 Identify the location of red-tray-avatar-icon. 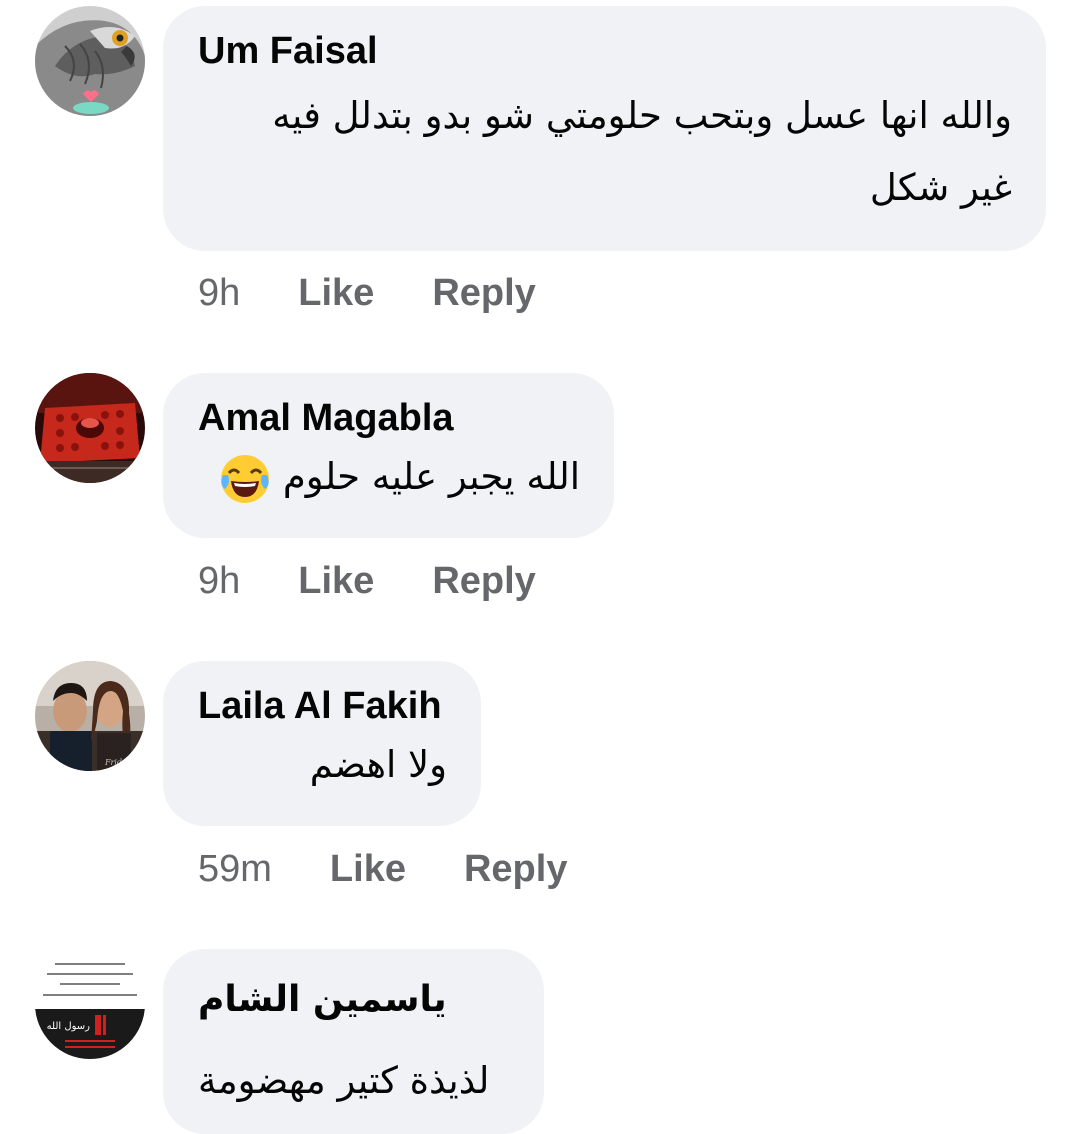
(90, 428).